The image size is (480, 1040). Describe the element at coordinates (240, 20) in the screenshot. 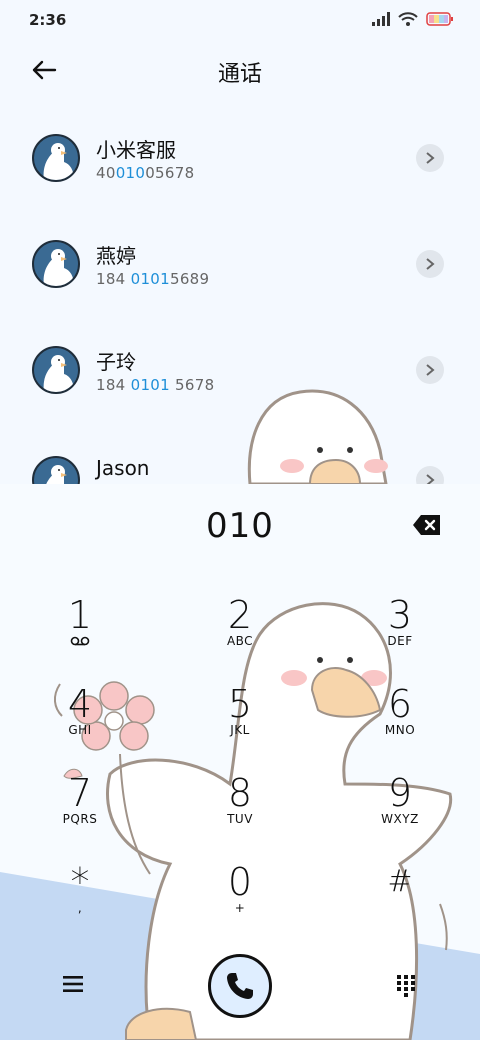

I see `status-bar: 2:36` at that location.